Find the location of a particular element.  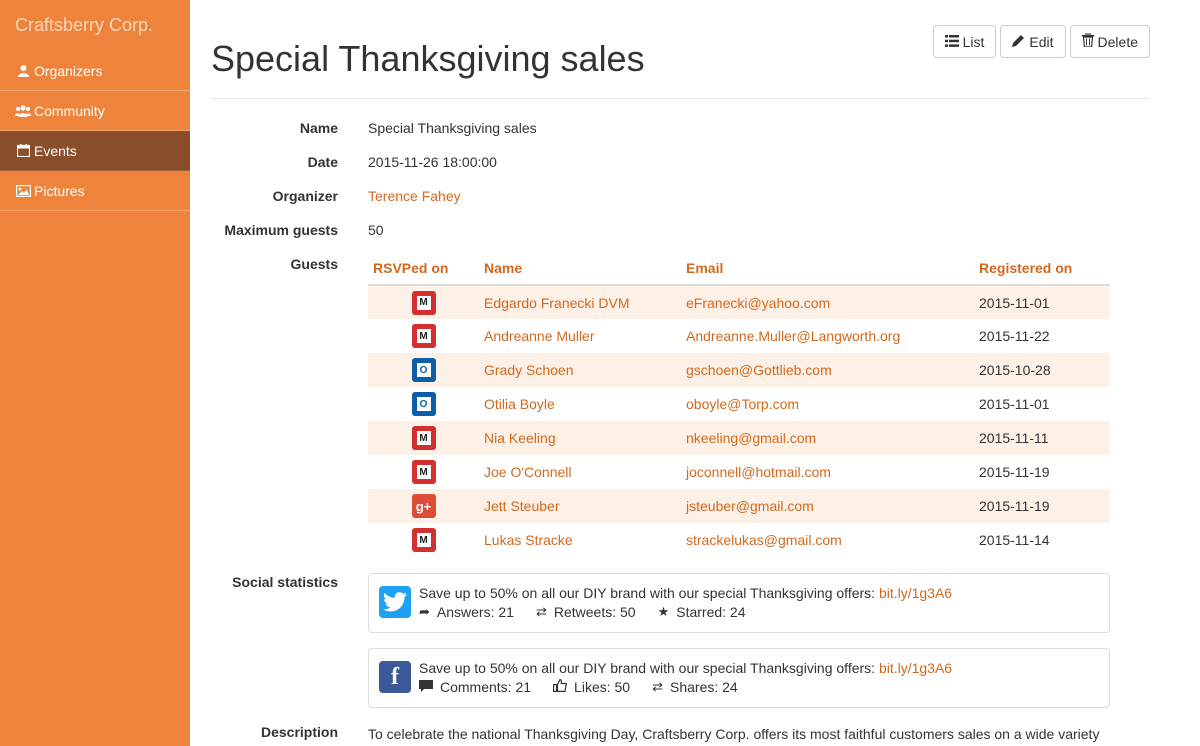

date-value: 2015-11-26 18:00:00 is located at coordinates (432, 162).